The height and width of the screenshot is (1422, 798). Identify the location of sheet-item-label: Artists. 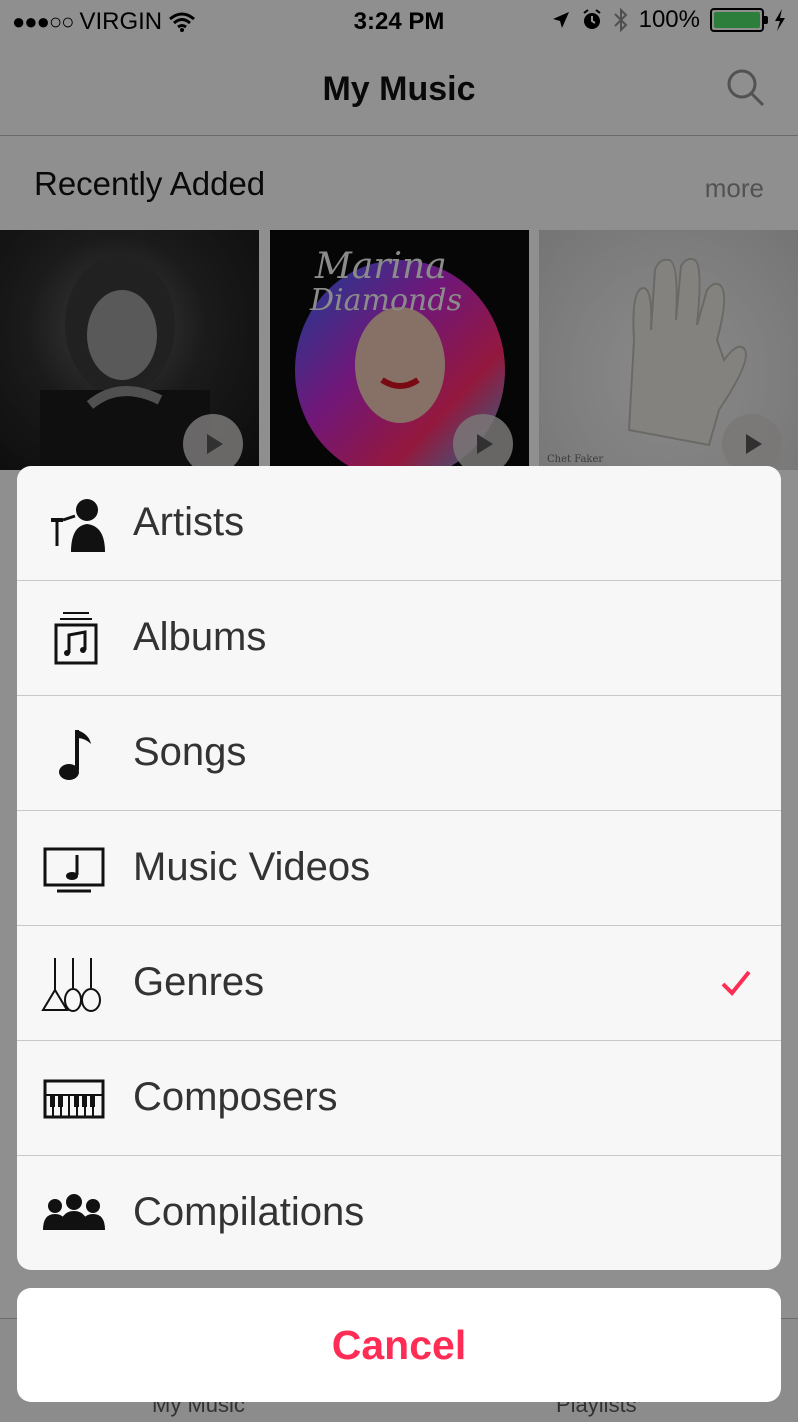
(189, 522).